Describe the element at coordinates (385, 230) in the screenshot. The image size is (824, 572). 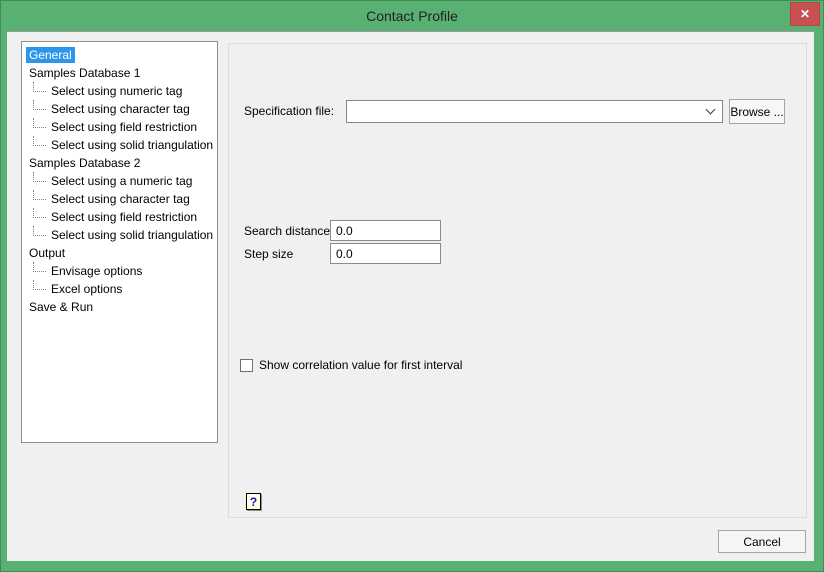
I see `search-distance-input` at that location.